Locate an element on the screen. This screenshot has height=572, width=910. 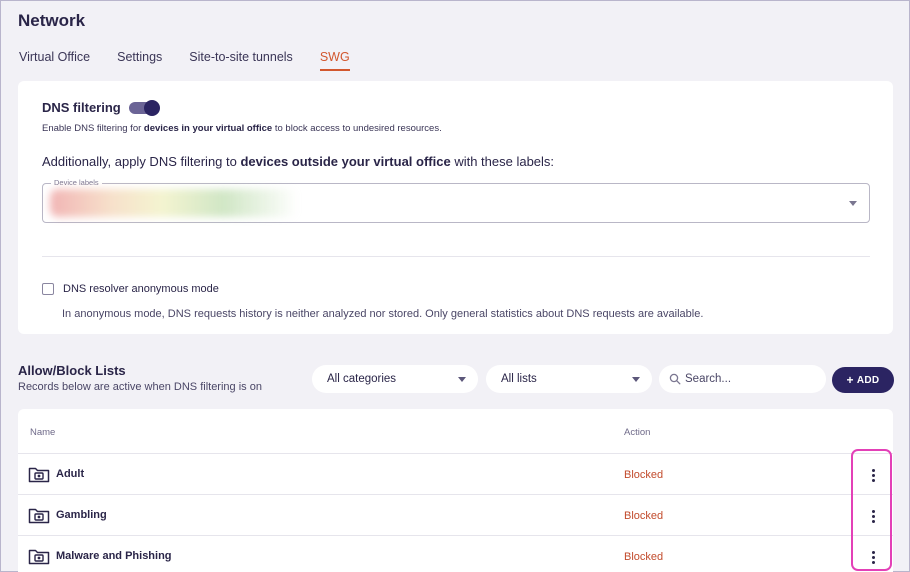
tab-swg: SWG is located at coordinates (334, 60).